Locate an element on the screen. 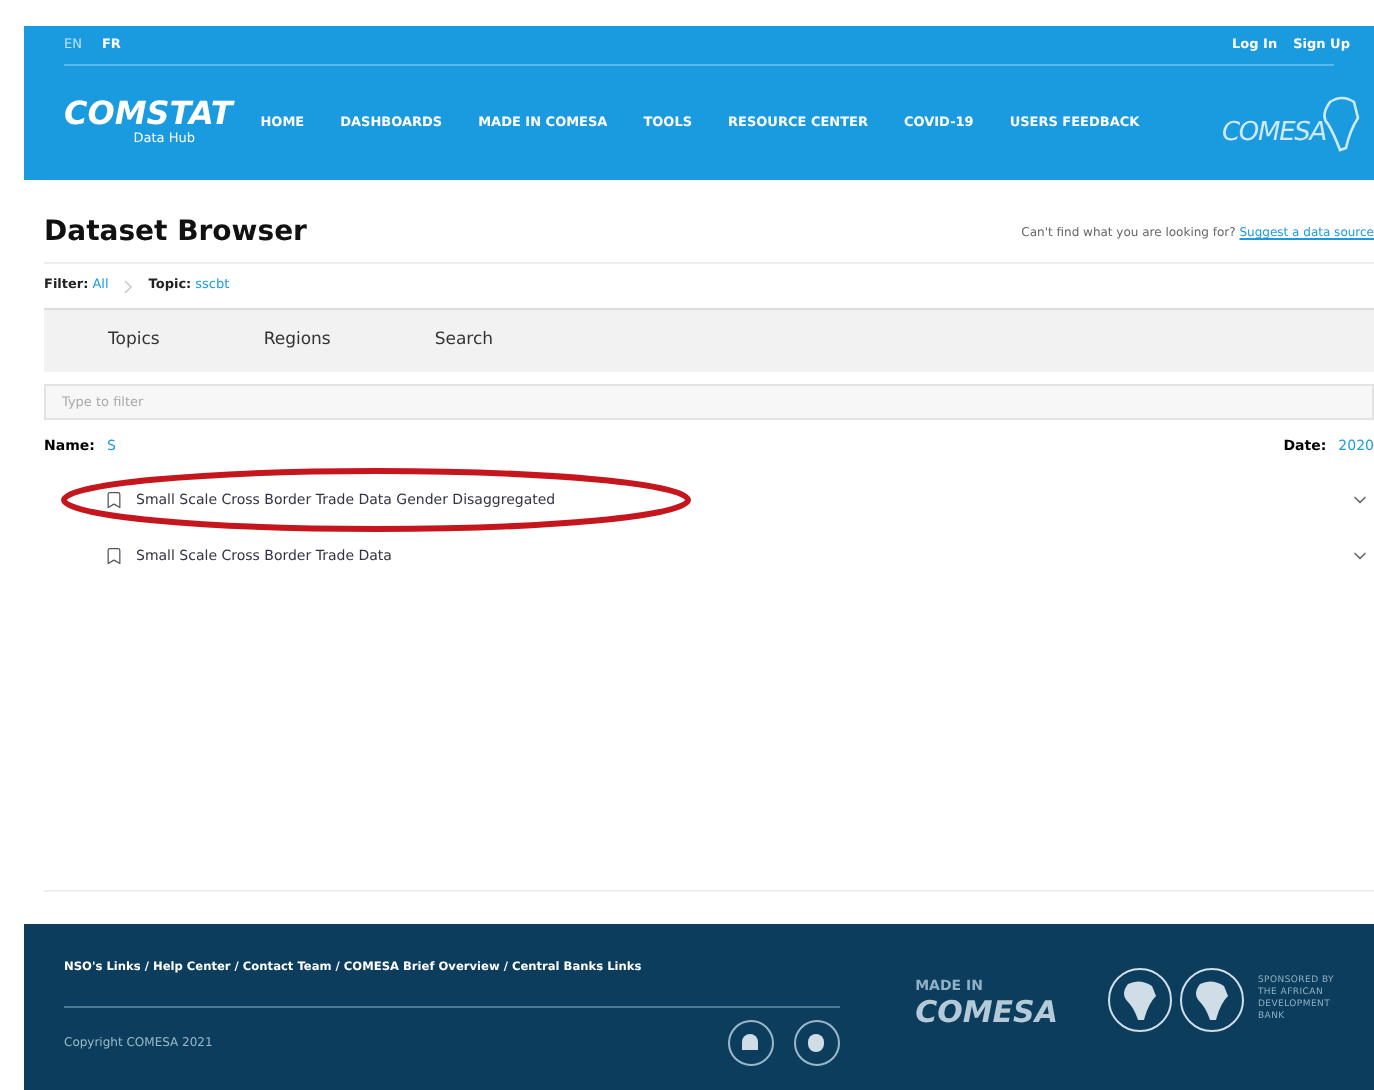 The width and height of the screenshot is (1374, 1090). tab: Topics is located at coordinates (134, 341).